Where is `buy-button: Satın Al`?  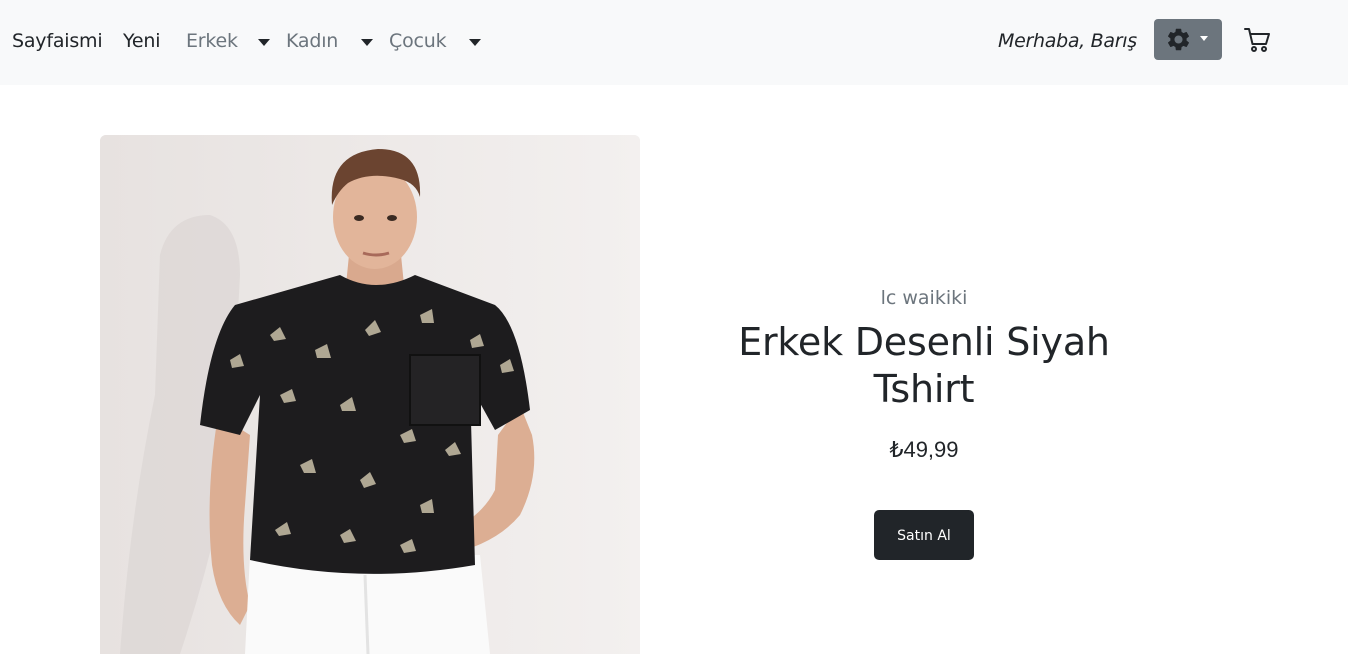 buy-button: Satın Al is located at coordinates (924, 535).